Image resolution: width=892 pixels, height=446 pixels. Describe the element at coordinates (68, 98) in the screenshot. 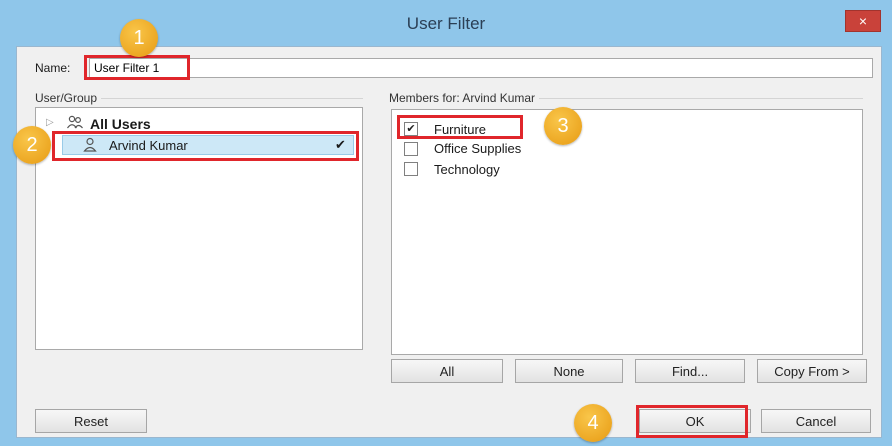

I see `user-group-label: User/Group` at that location.